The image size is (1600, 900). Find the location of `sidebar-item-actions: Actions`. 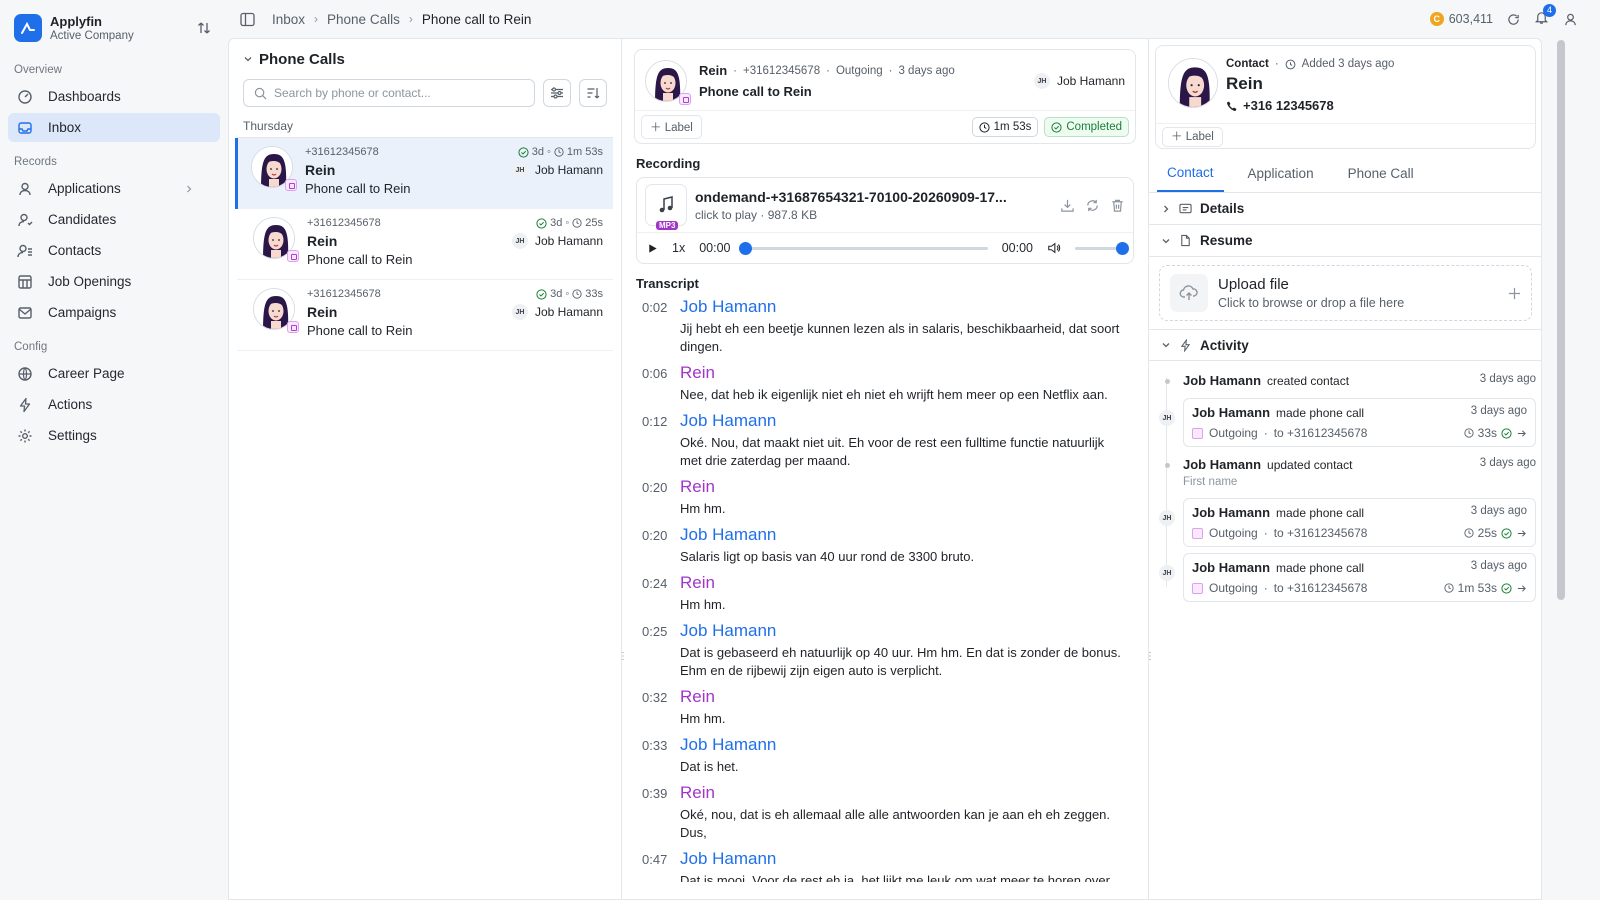

sidebar-item-actions: Actions is located at coordinates (114, 404).